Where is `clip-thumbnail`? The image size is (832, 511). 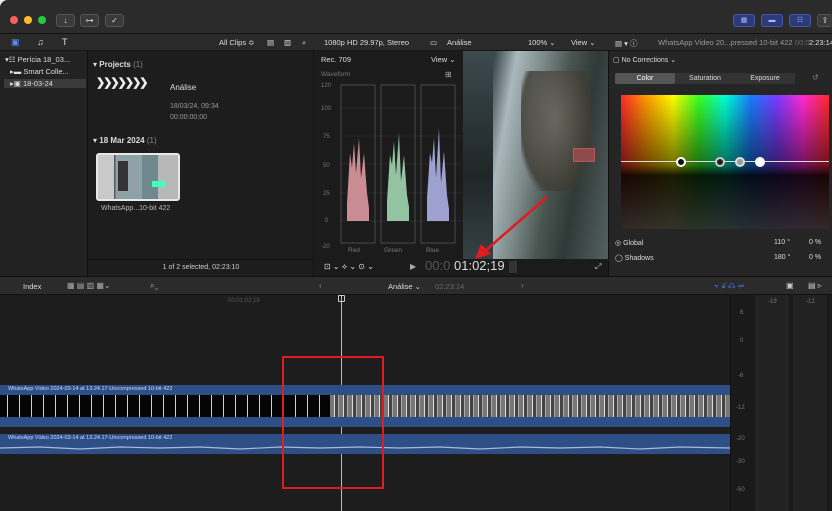
clip-thumbnail is located at coordinates (138, 177).